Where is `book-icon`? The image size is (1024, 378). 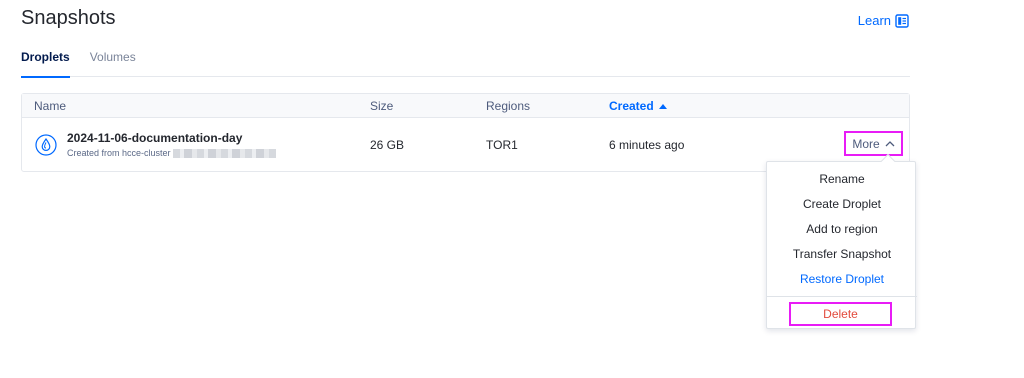 book-icon is located at coordinates (902, 20).